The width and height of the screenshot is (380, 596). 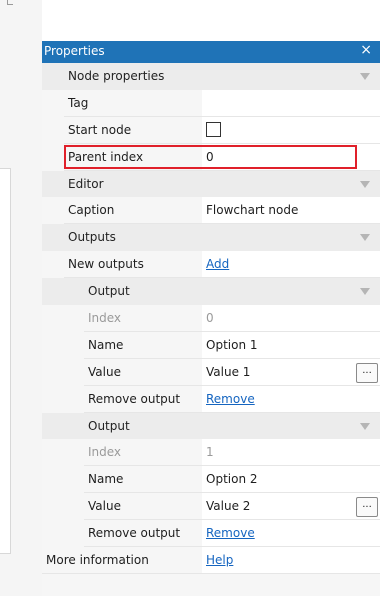 I want to click on output-row-index: Index 1, so click(x=211, y=453).